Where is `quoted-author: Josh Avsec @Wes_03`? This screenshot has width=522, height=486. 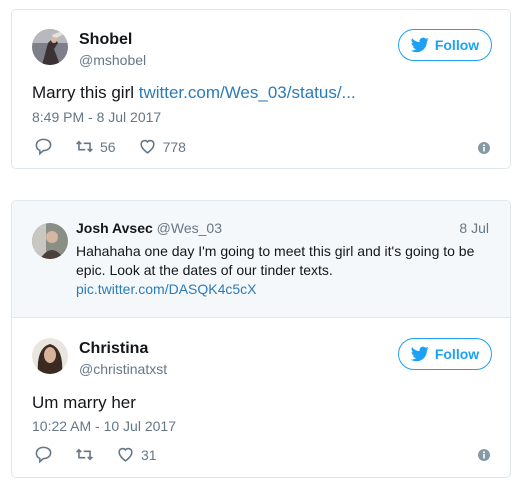 quoted-author: Josh Avsec @Wes_03 is located at coordinates (149, 228).